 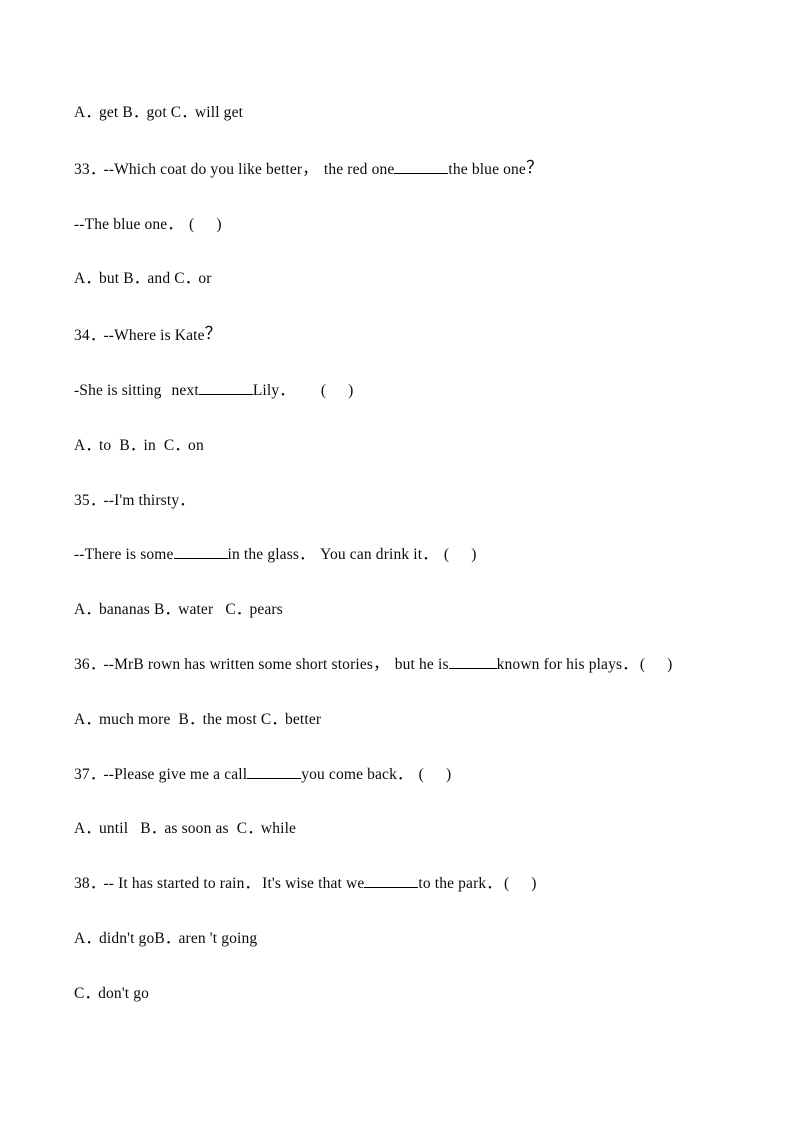 I want to click on option-line: A． didn't goB． aren 't going, so click(x=404, y=939).